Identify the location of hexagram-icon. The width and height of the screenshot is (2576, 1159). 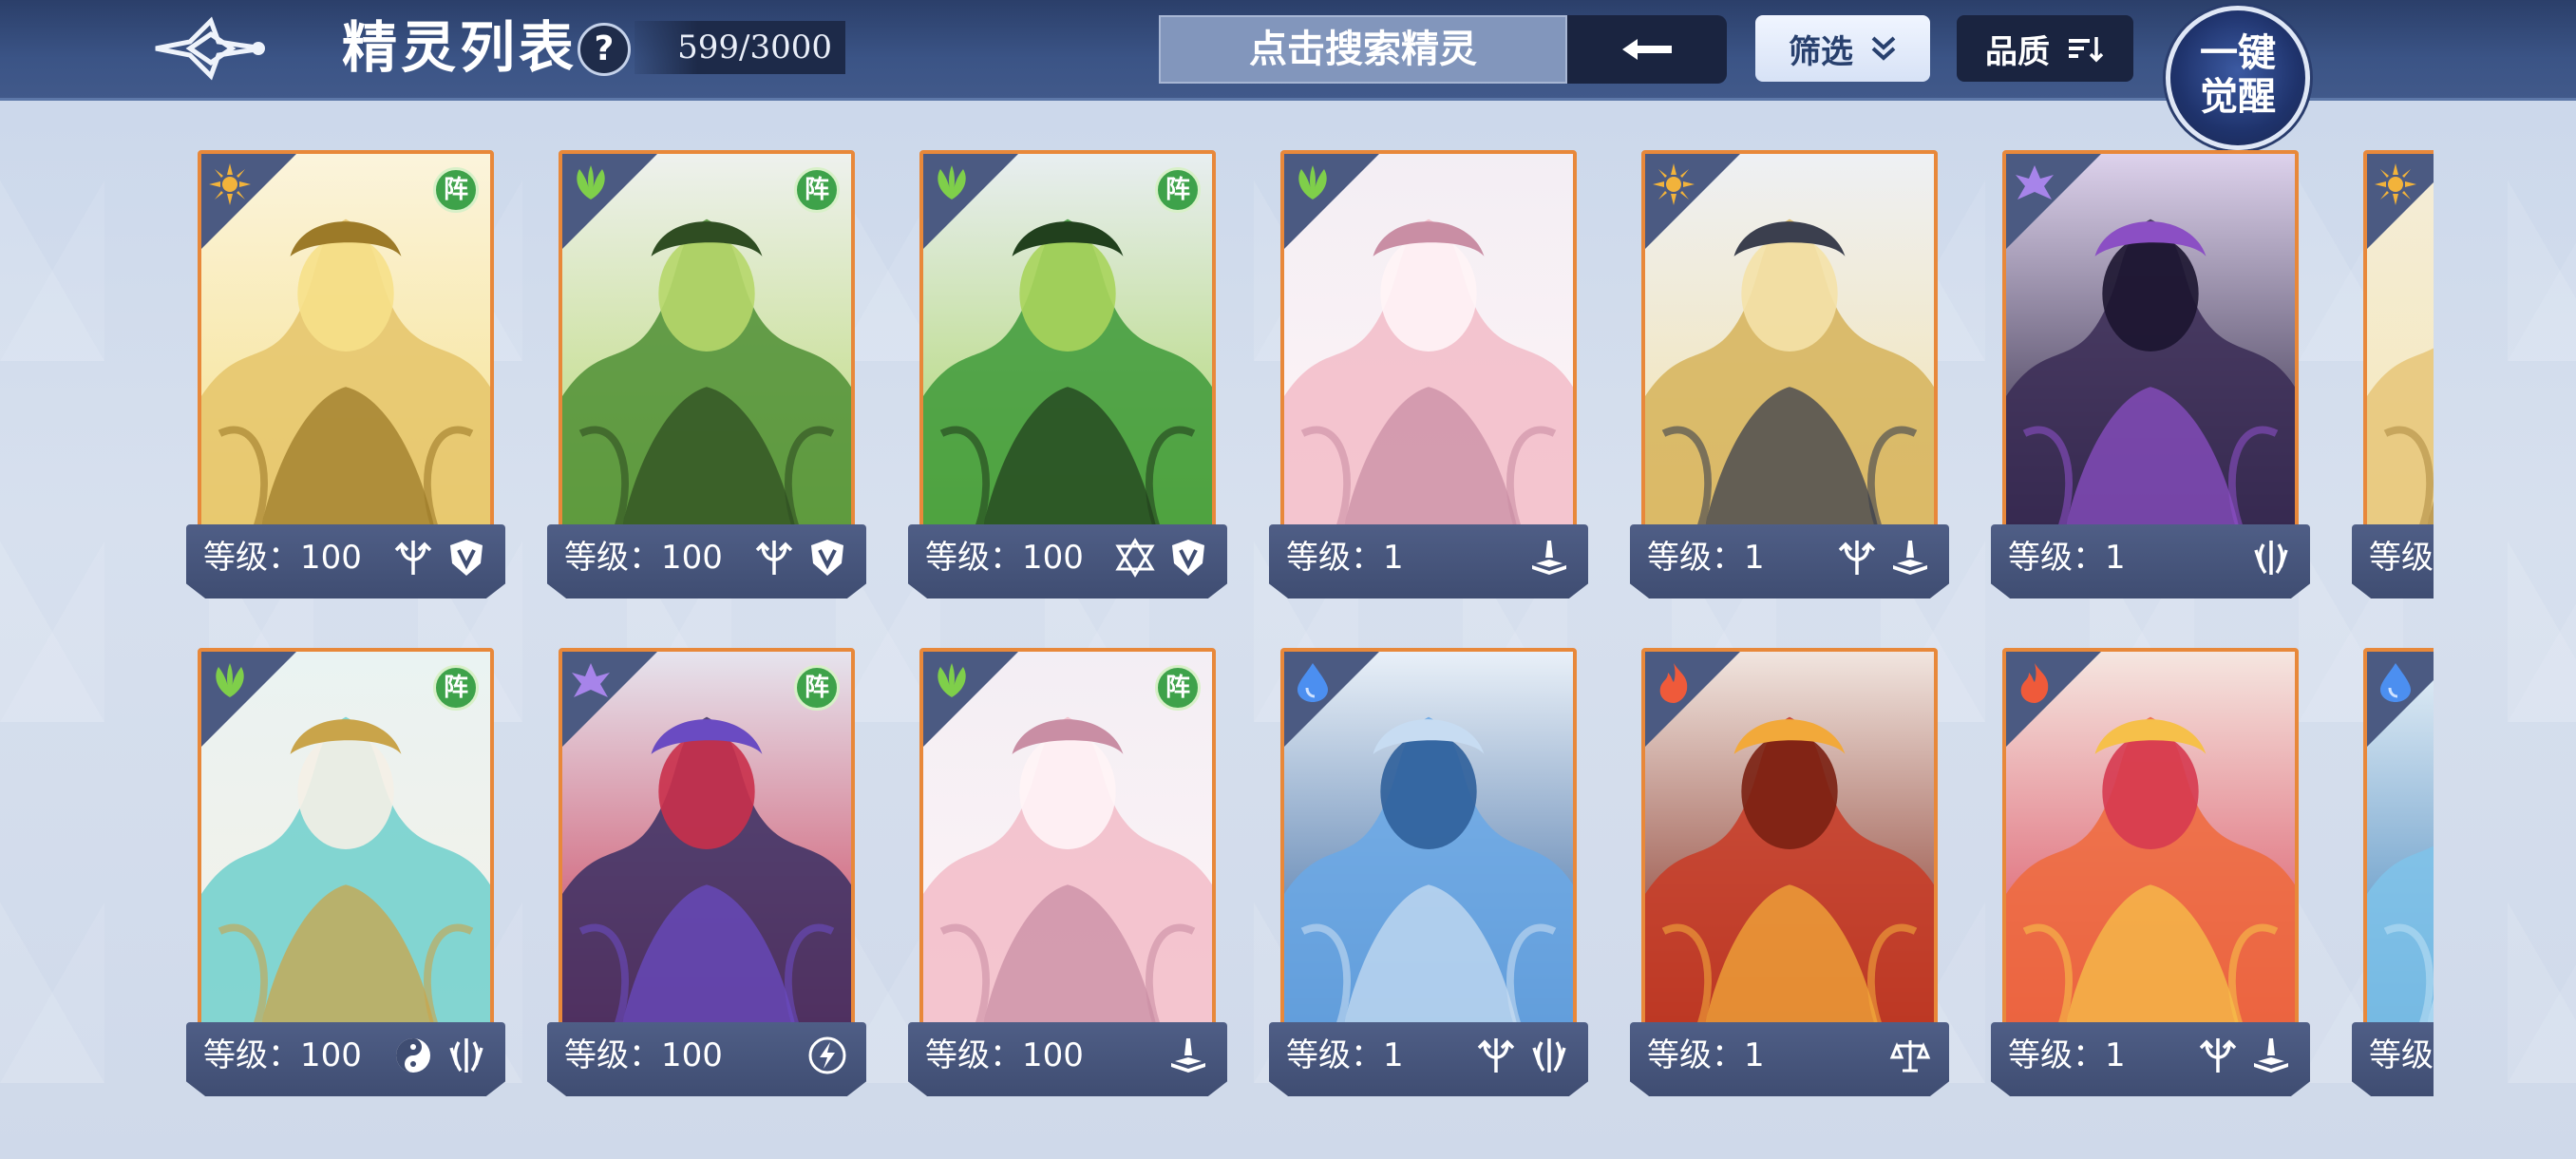
(1135, 558).